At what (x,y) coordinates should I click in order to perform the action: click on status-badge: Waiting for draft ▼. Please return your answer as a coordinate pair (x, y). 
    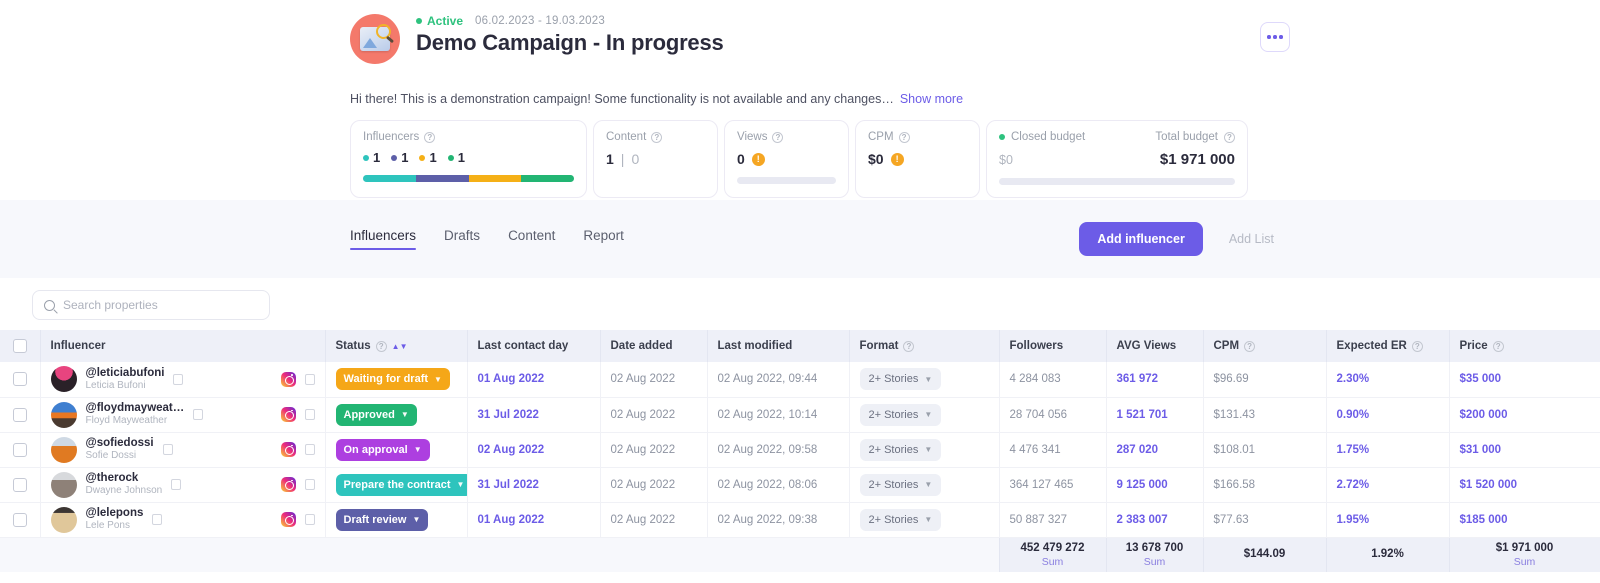
    Looking at the image, I should click on (392, 379).